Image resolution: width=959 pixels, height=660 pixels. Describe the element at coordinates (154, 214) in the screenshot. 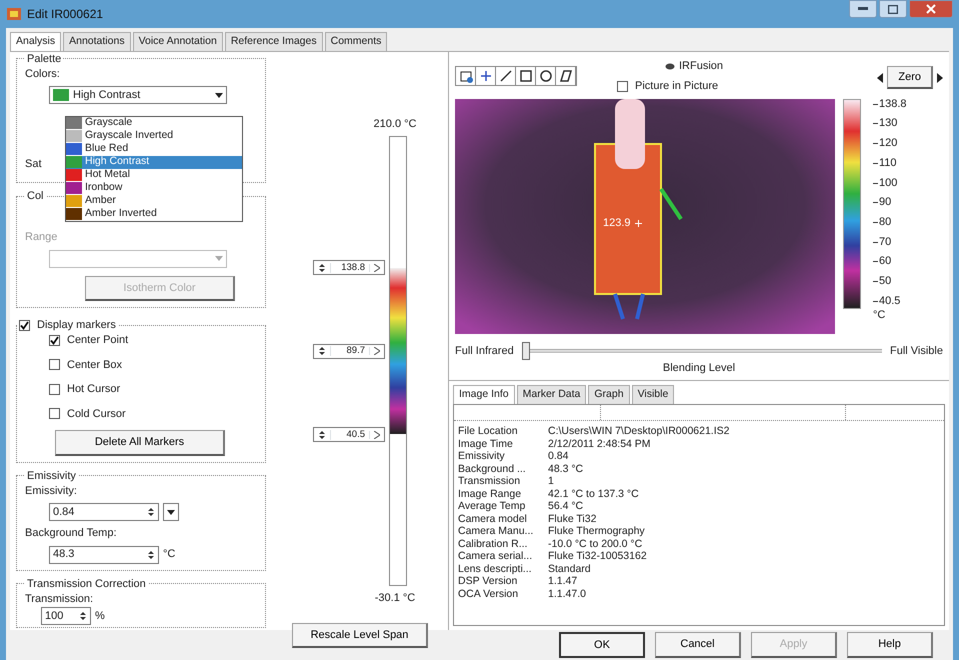

I see `dropdown-option: Amber Inverted` at that location.